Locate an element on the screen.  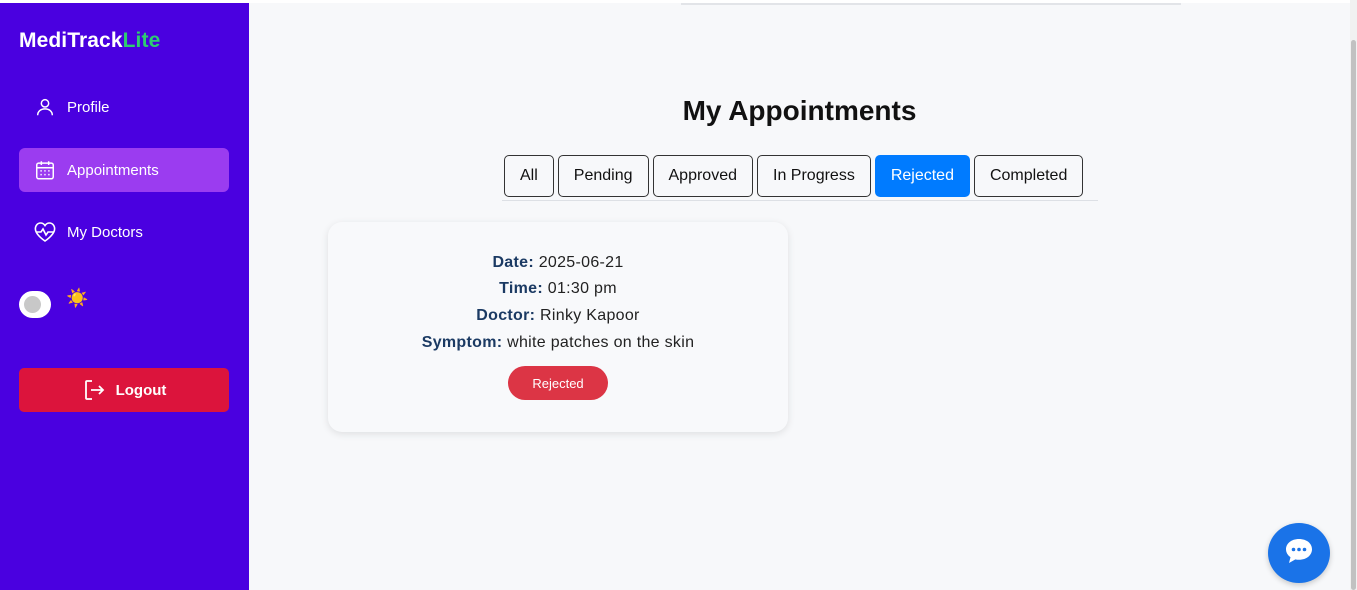
scrollbar-thumb is located at coordinates (1353, 315).